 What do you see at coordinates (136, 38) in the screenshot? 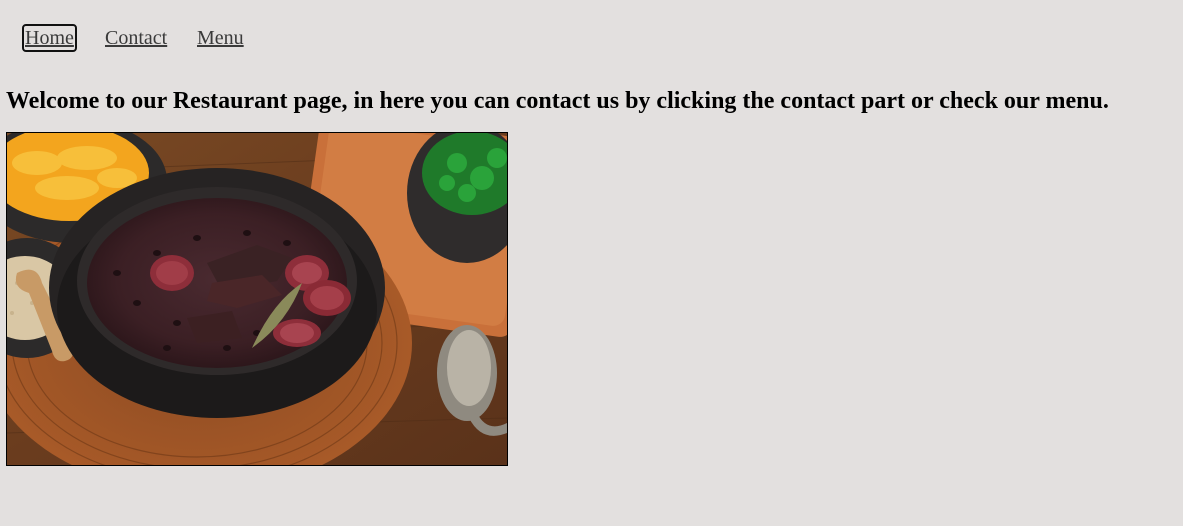
I see `nav-link-contact: Contact` at bounding box center [136, 38].